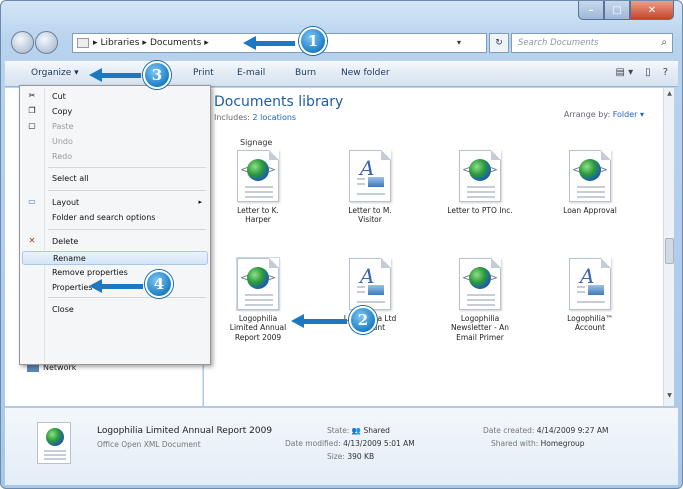  What do you see at coordinates (115, 273) in the screenshot?
I see `menu-item-remove-properties: Remove properties` at bounding box center [115, 273].